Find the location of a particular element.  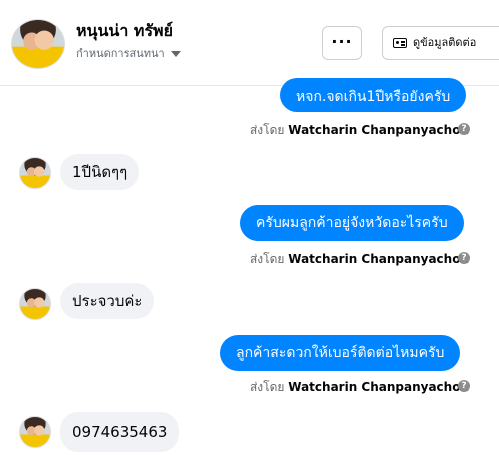

incoming-message: ประจวบค่ะ is located at coordinates (107, 301).